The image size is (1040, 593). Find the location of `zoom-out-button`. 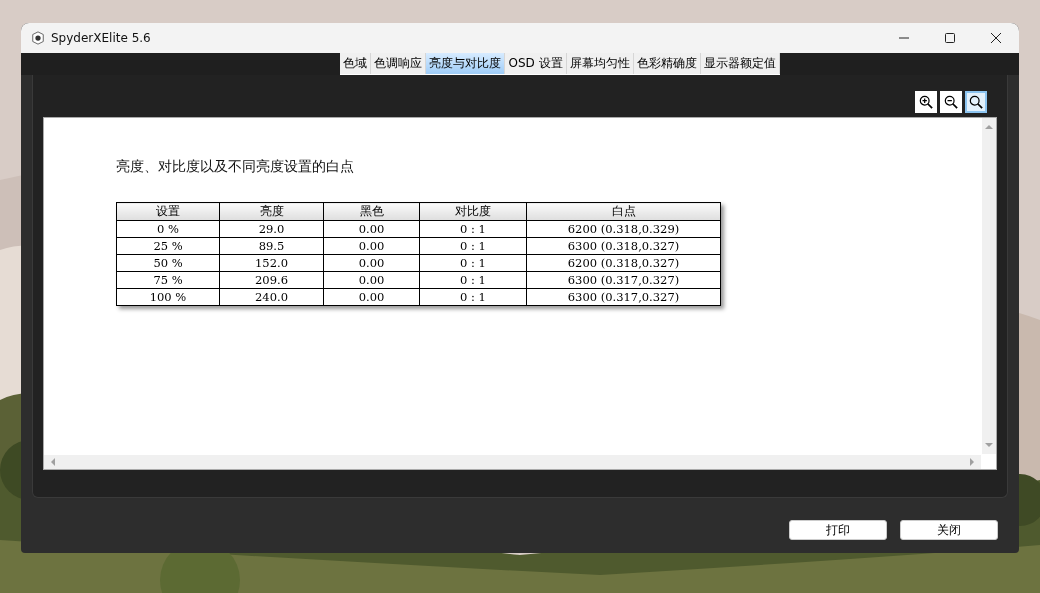

zoom-out-button is located at coordinates (951, 102).